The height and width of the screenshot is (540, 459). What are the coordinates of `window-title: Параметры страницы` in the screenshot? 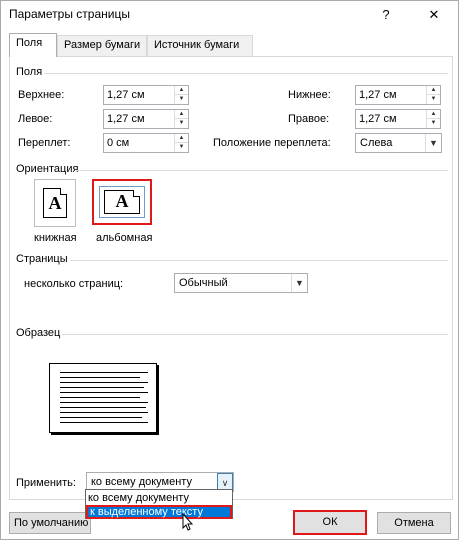 It's located at (69, 14).